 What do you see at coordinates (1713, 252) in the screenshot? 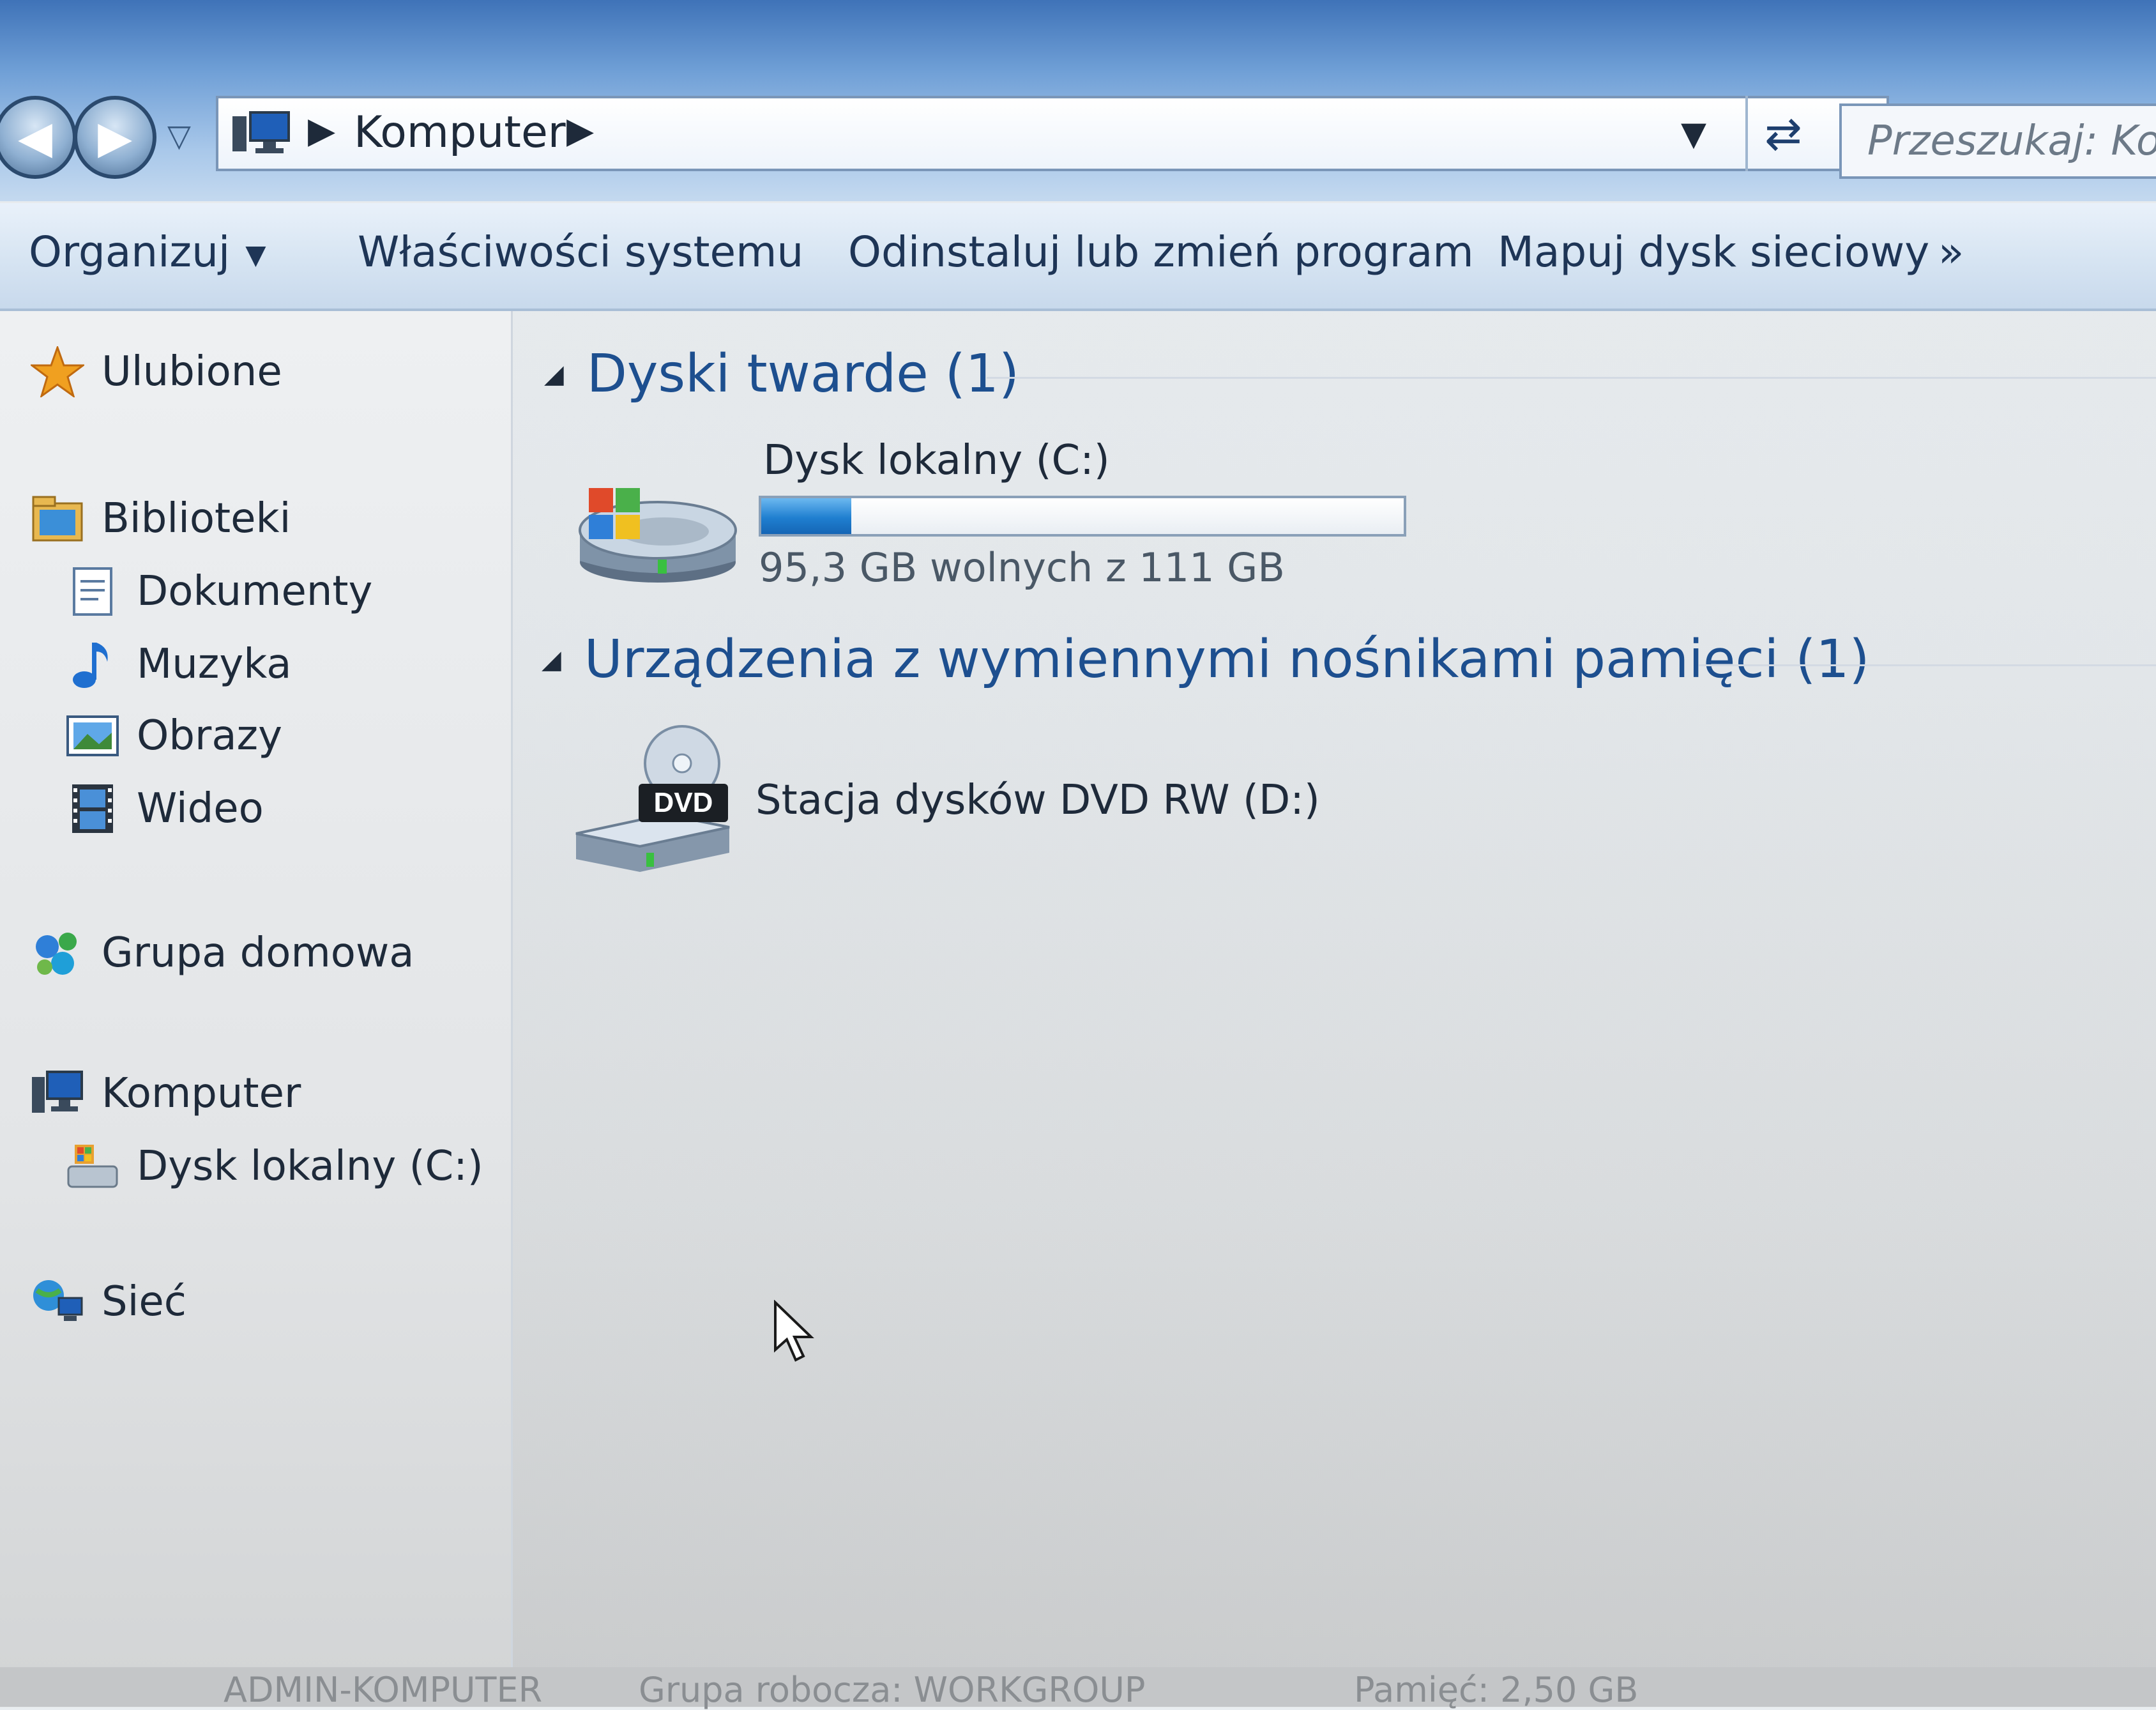
I see `map-network-drive-button: Mapuj dysk sieciowy` at bounding box center [1713, 252].